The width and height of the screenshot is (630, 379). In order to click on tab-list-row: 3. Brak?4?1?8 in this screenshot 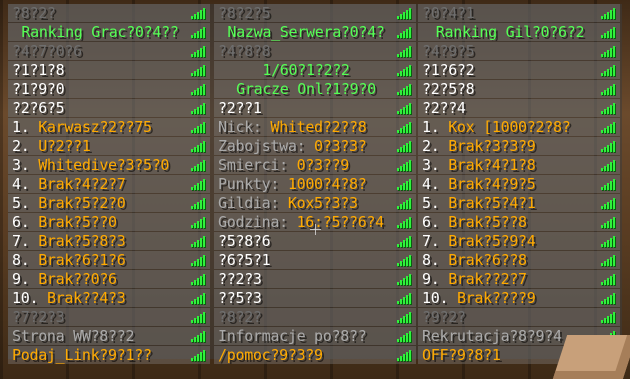, I will do `click(519, 165)`.